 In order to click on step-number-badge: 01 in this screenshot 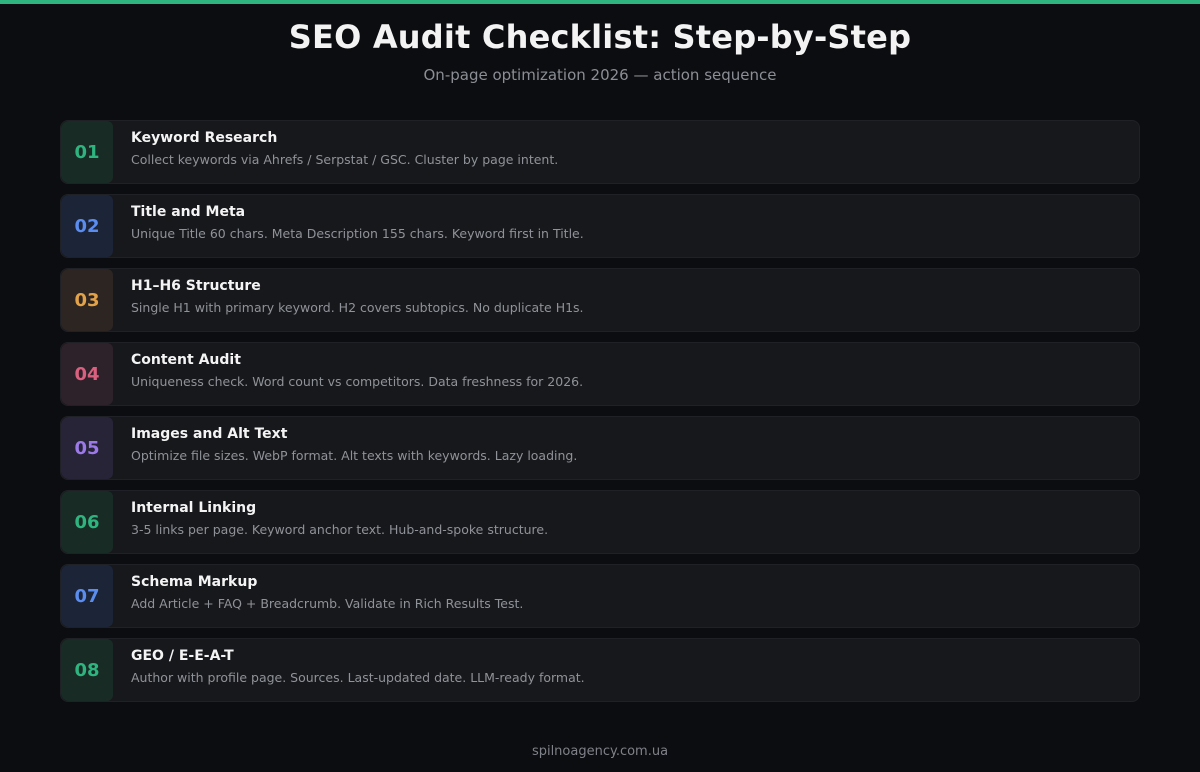, I will do `click(87, 152)`.